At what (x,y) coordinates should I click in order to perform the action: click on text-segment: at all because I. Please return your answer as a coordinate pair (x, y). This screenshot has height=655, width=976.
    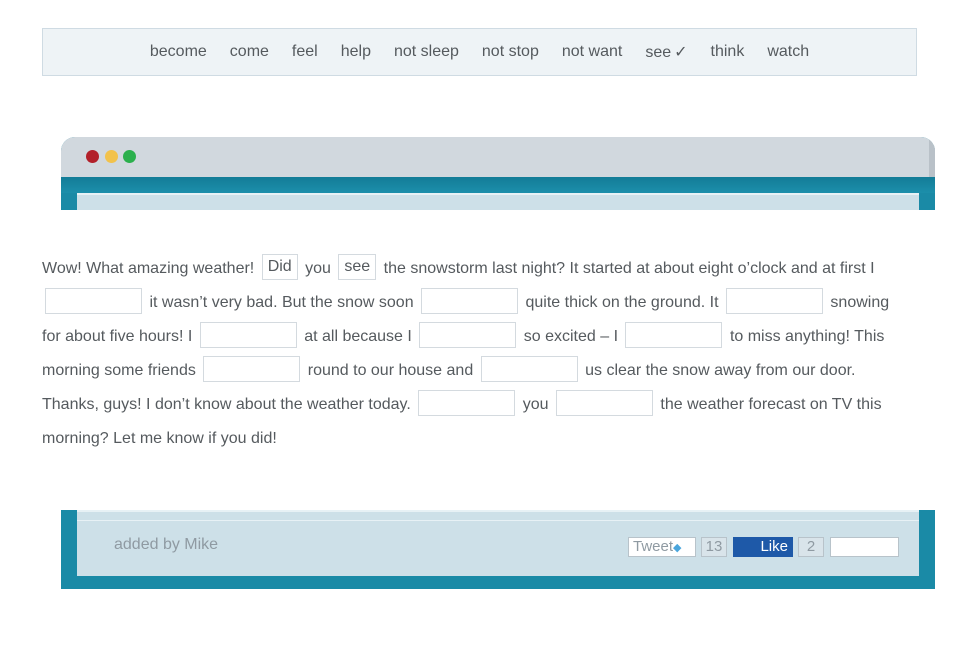
    Looking at the image, I should click on (358, 336).